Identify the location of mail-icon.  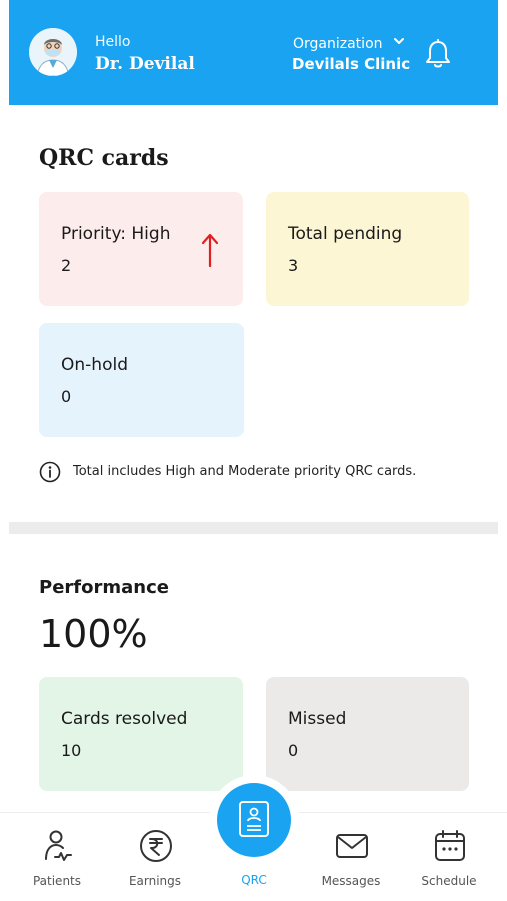
(352, 846).